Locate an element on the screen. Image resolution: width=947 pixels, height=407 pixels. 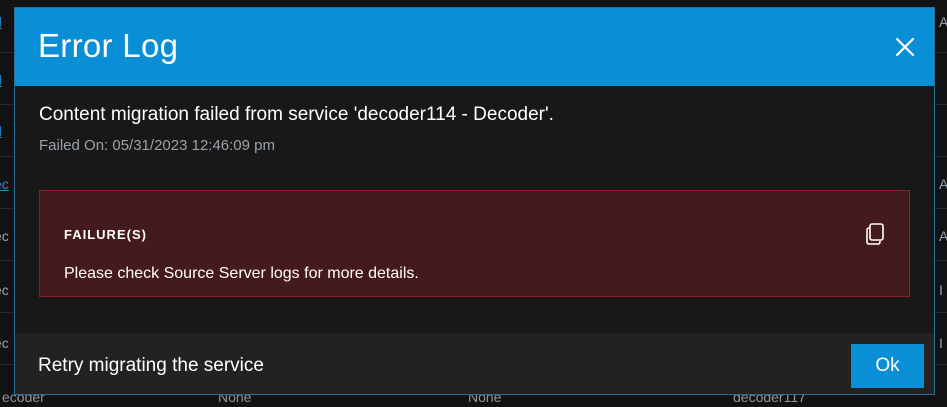
background-link-fragment: ec is located at coordinates (4, 184).